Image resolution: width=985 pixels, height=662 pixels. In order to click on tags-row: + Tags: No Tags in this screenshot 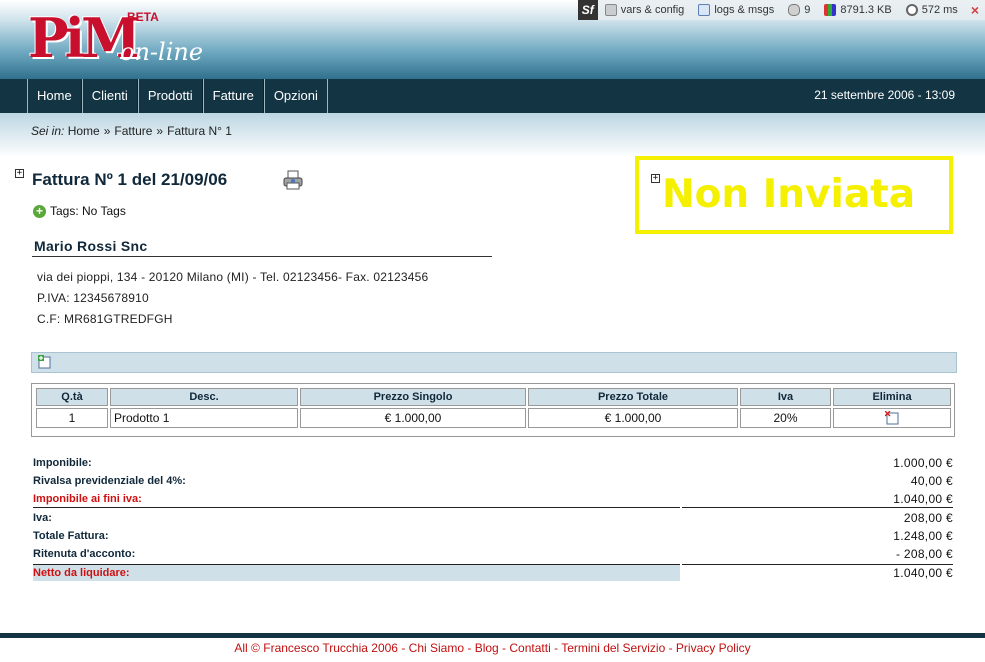, I will do `click(79, 211)`.